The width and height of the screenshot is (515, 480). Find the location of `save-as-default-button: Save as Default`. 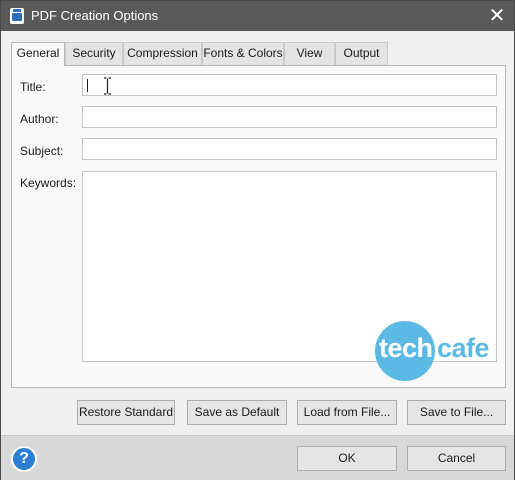

save-as-default-button: Save as Default is located at coordinates (237, 412).